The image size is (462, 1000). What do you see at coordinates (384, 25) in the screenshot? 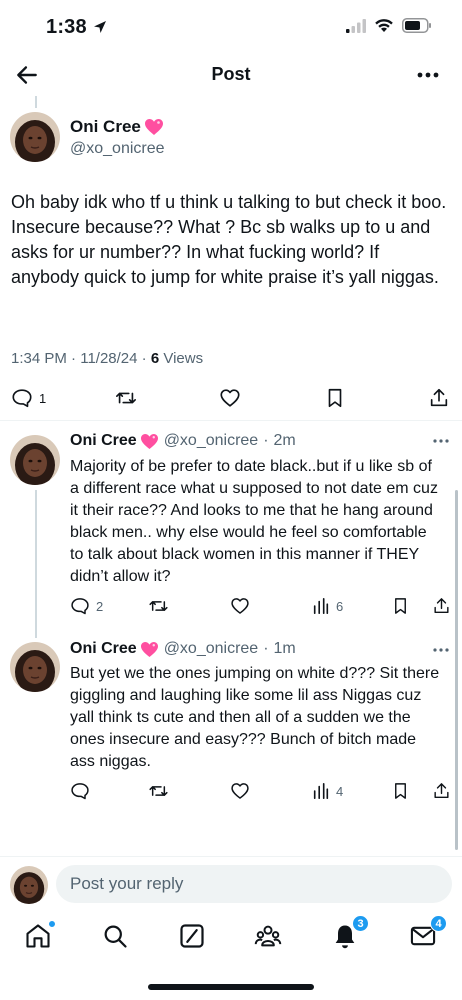
I see `wifi-icon` at bounding box center [384, 25].